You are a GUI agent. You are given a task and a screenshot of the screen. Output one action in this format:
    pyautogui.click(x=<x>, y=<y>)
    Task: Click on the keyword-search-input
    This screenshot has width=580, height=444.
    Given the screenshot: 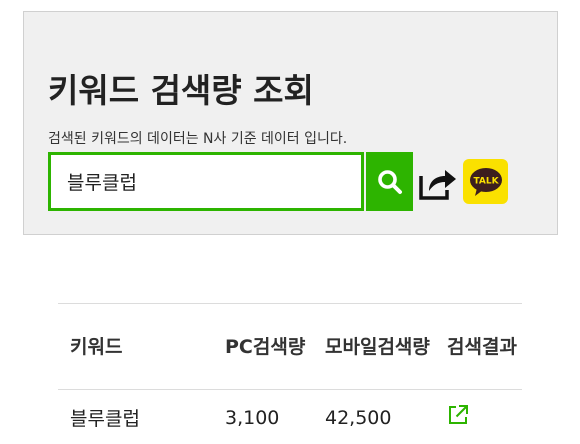 What is the action you would take?
    pyautogui.click(x=206, y=181)
    